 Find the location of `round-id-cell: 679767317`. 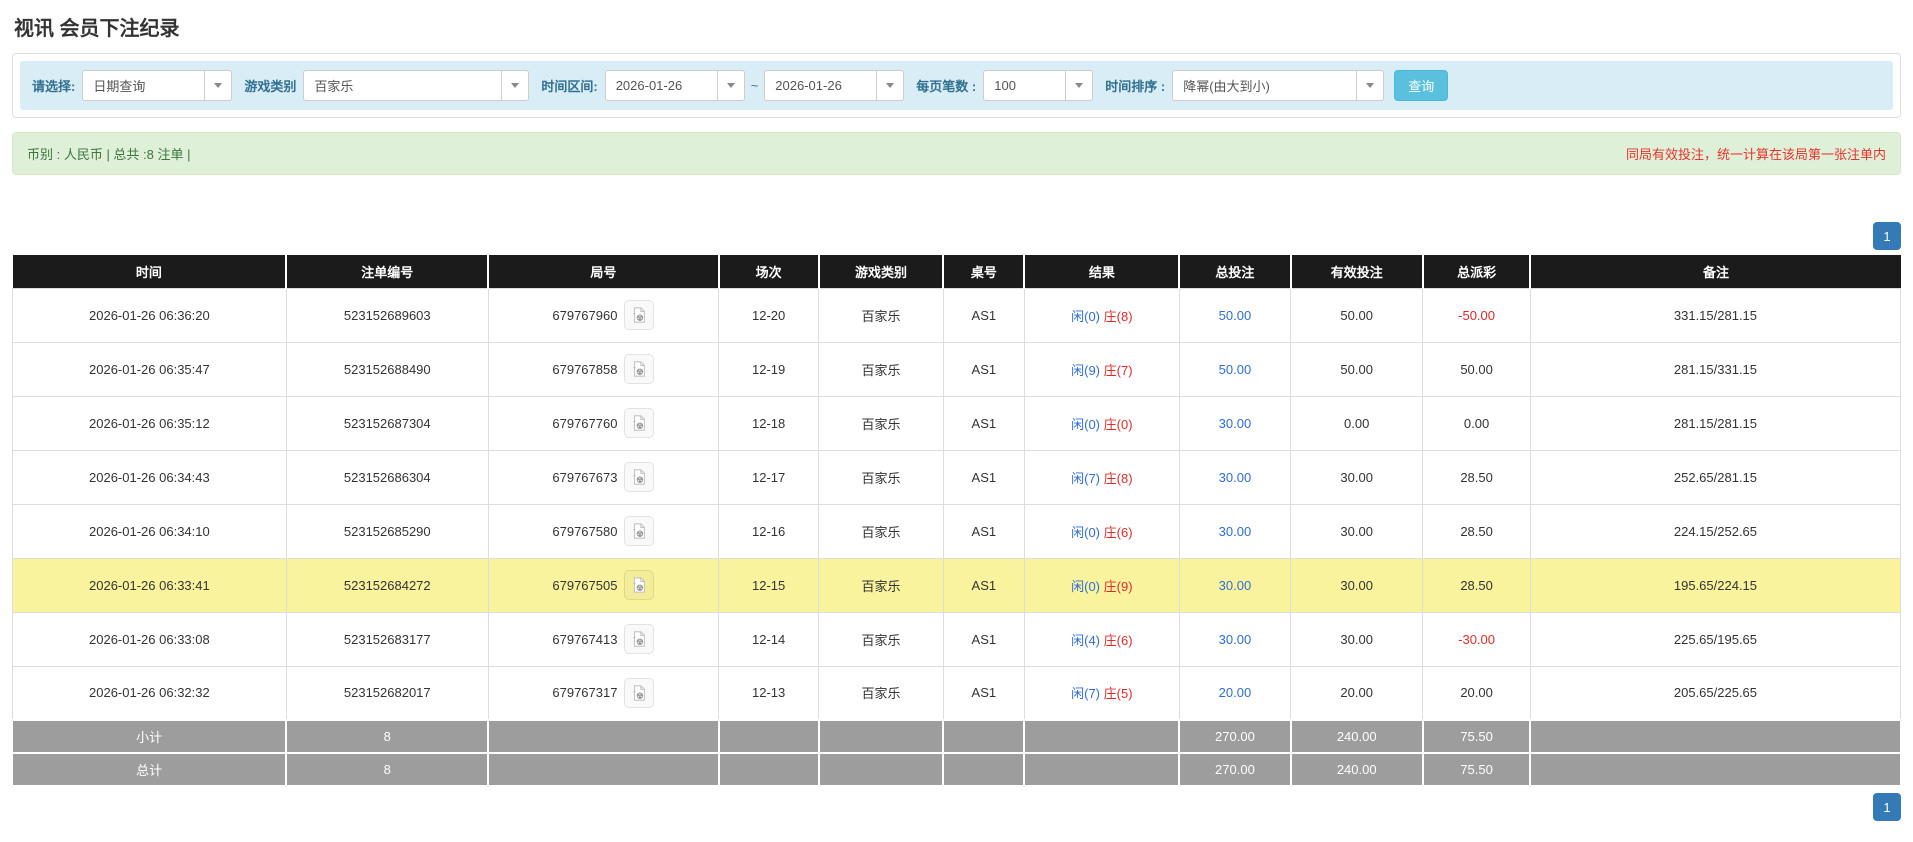

round-id-cell: 679767317 is located at coordinates (603, 693).